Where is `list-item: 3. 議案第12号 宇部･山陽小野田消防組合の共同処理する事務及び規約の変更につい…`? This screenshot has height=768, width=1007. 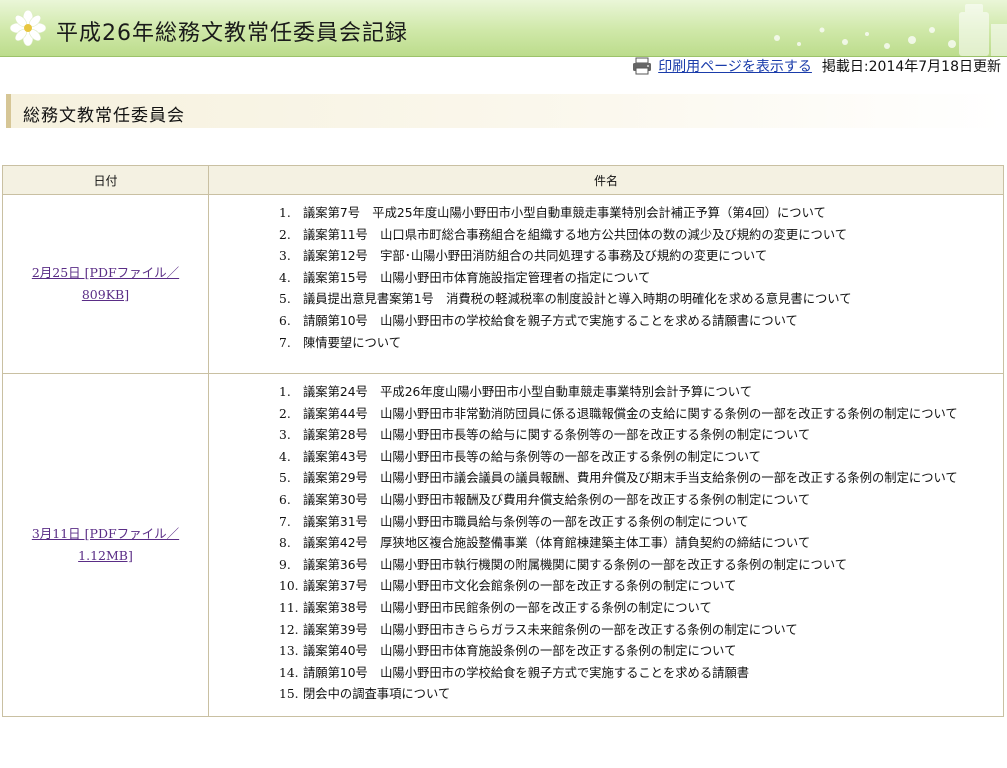
list-item: 3. 議案第12号 宇部･山陽小野田消防組合の共同処理する事務及び規約の変更につい… is located at coordinates (523, 256).